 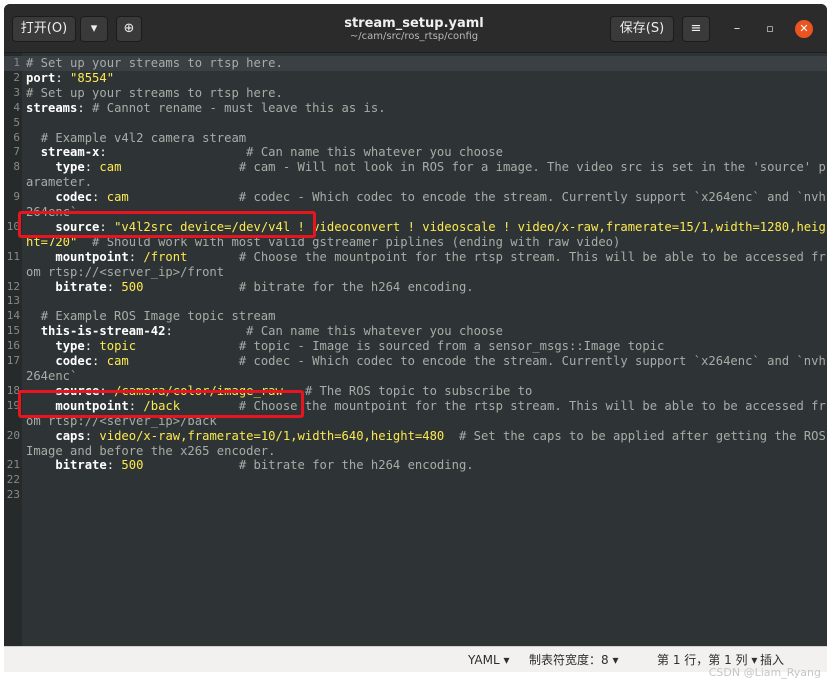 I want to click on close-icon: ✕, so click(x=804, y=29).